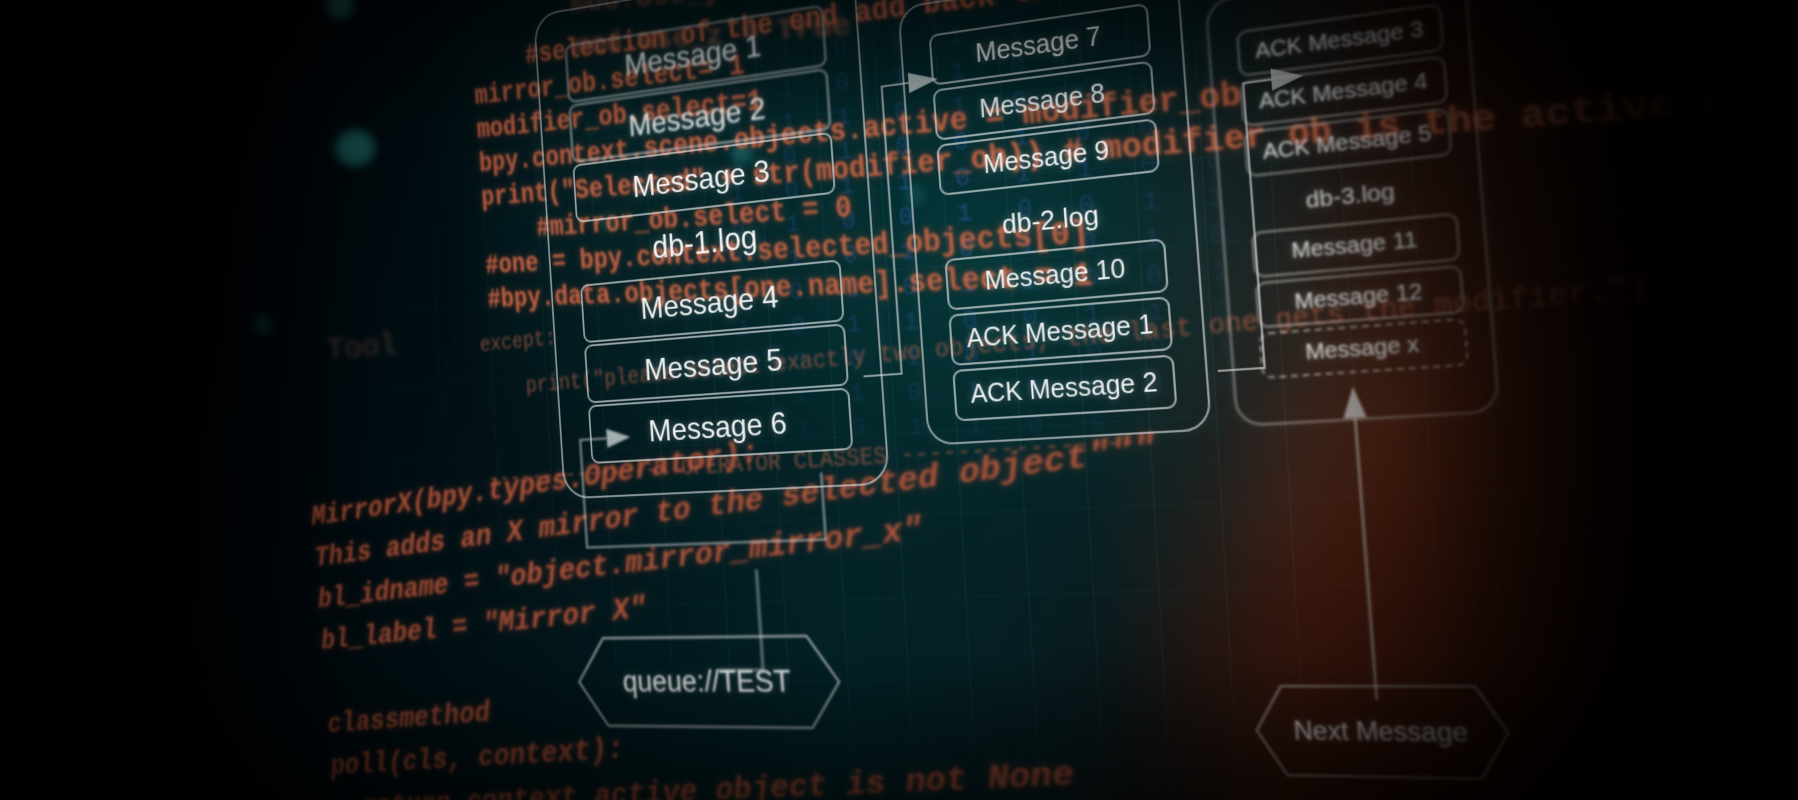 This screenshot has width=1798, height=800. Describe the element at coordinates (706, 681) in the screenshot. I see `node-queue-test-label: queue://TEST` at that location.